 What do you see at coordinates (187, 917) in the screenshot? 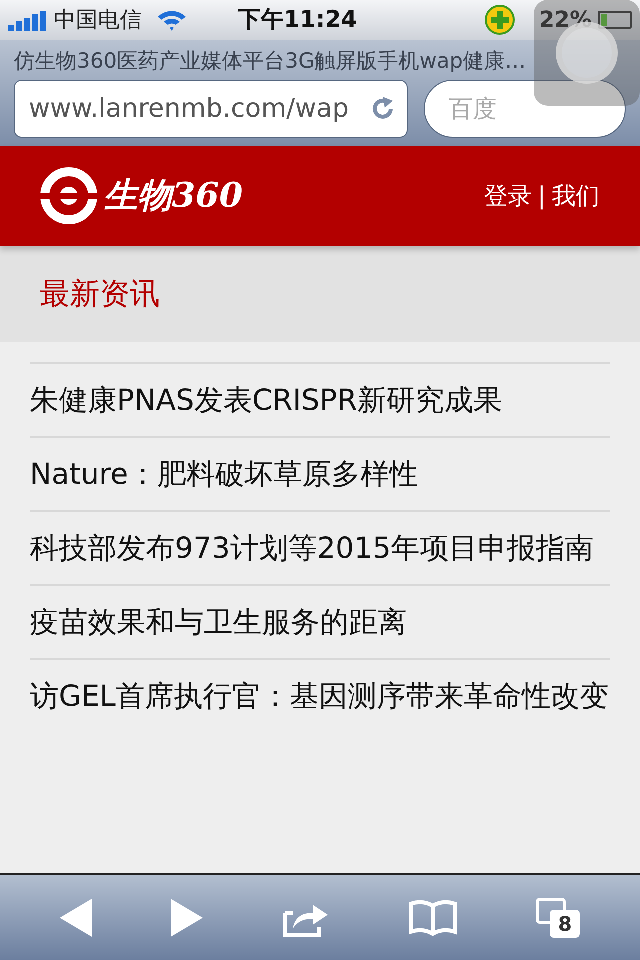
I see `forward-icon` at bounding box center [187, 917].